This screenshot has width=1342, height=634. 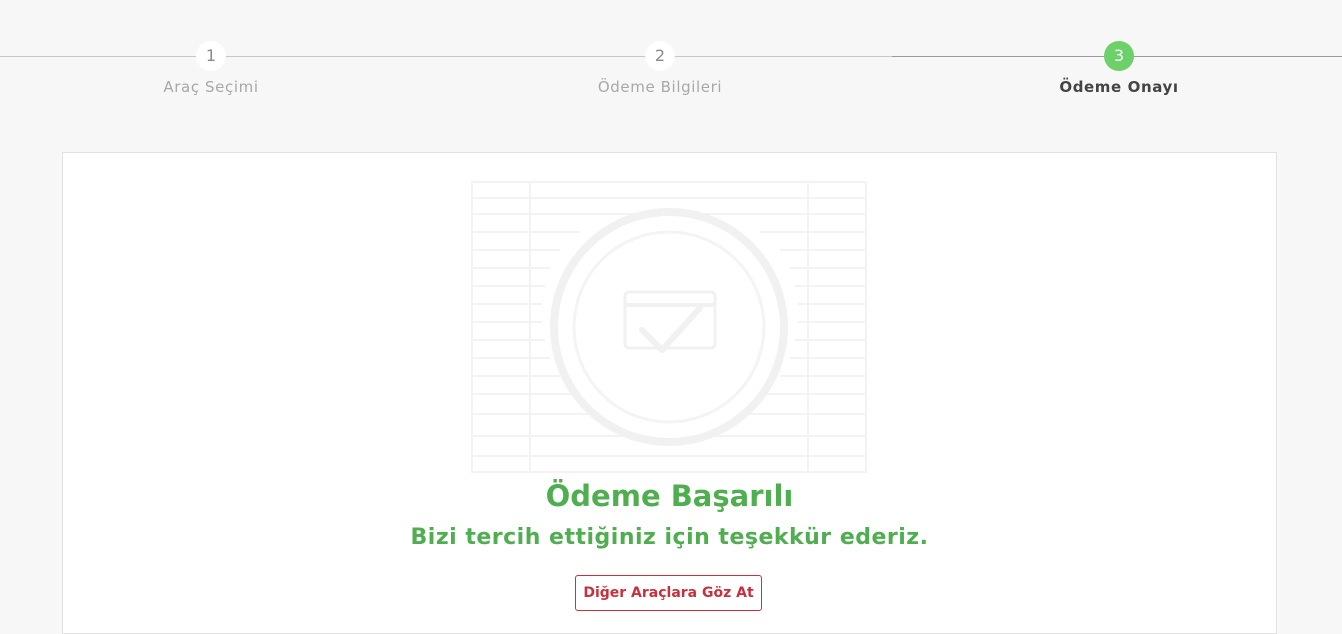 I want to click on step-label: Ödeme Onayı, so click(x=1119, y=87).